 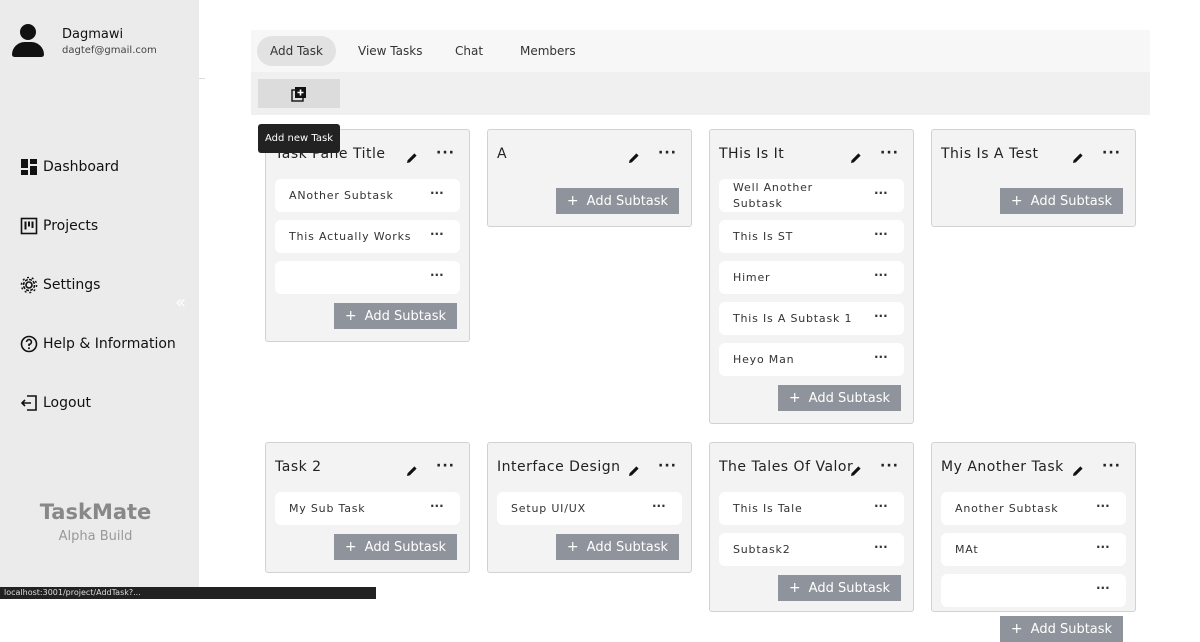 What do you see at coordinates (354, 277) in the screenshot?
I see `subtask-label` at bounding box center [354, 277].